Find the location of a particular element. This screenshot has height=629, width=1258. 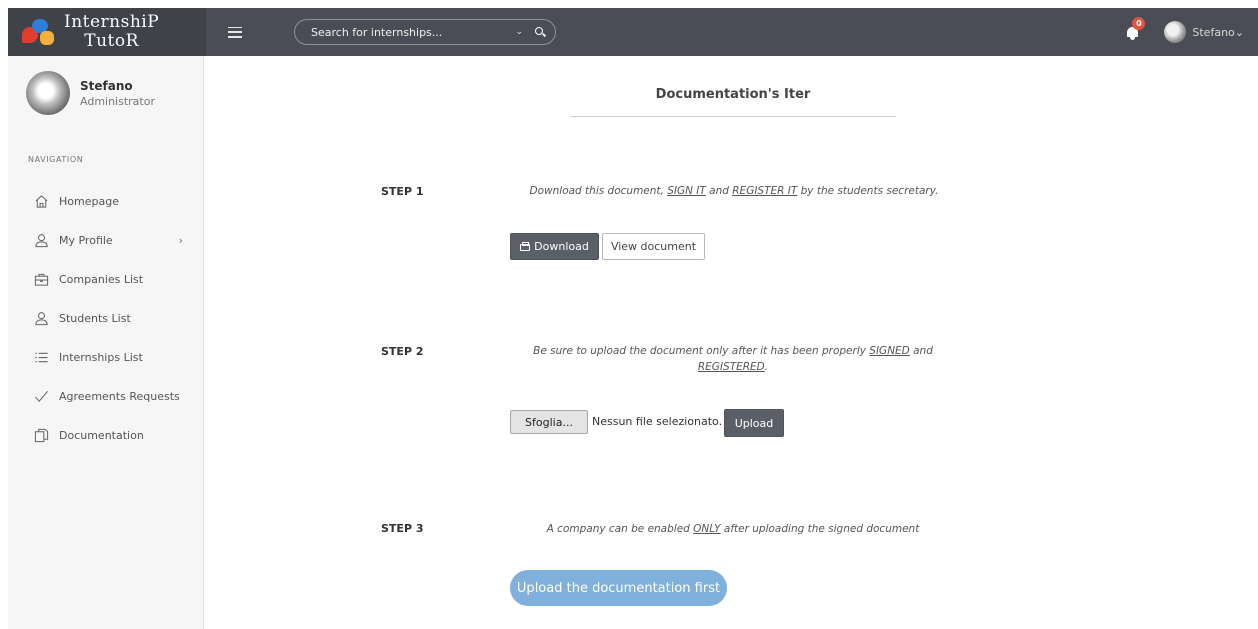

sidebar-item-label: Internships List is located at coordinates (101, 357).